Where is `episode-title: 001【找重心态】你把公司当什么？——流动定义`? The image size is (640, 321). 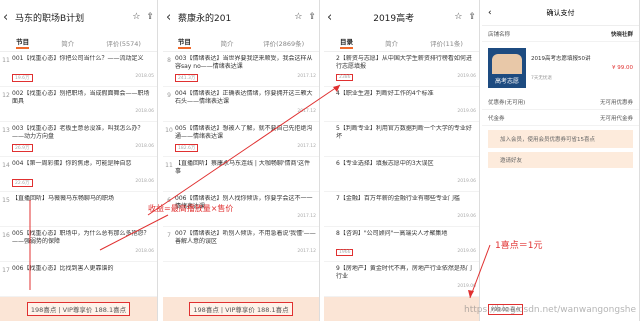
episode-title: 001【找重心态】你把公司当什么？——流动定义 is located at coordinates (78, 58).